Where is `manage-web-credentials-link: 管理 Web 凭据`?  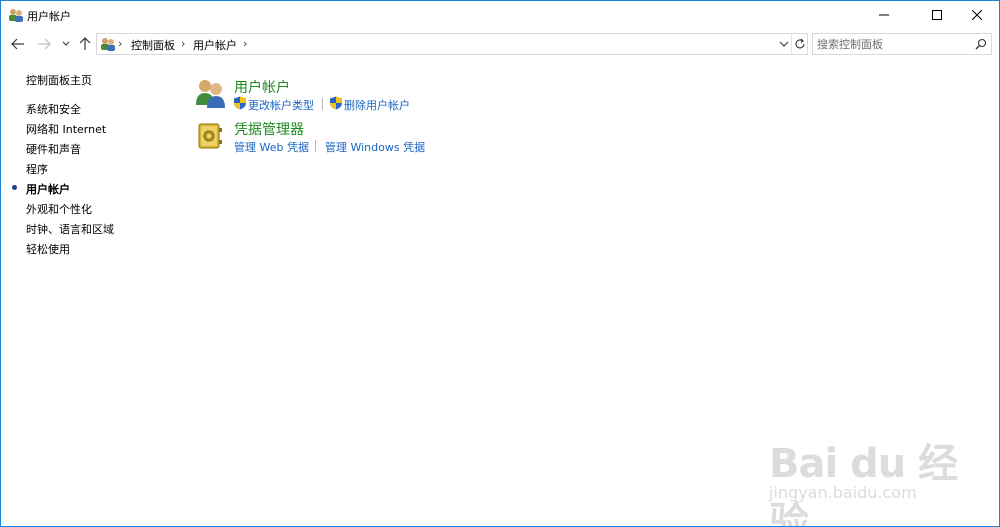 manage-web-credentials-link: 管理 Web 凭据 is located at coordinates (271, 147).